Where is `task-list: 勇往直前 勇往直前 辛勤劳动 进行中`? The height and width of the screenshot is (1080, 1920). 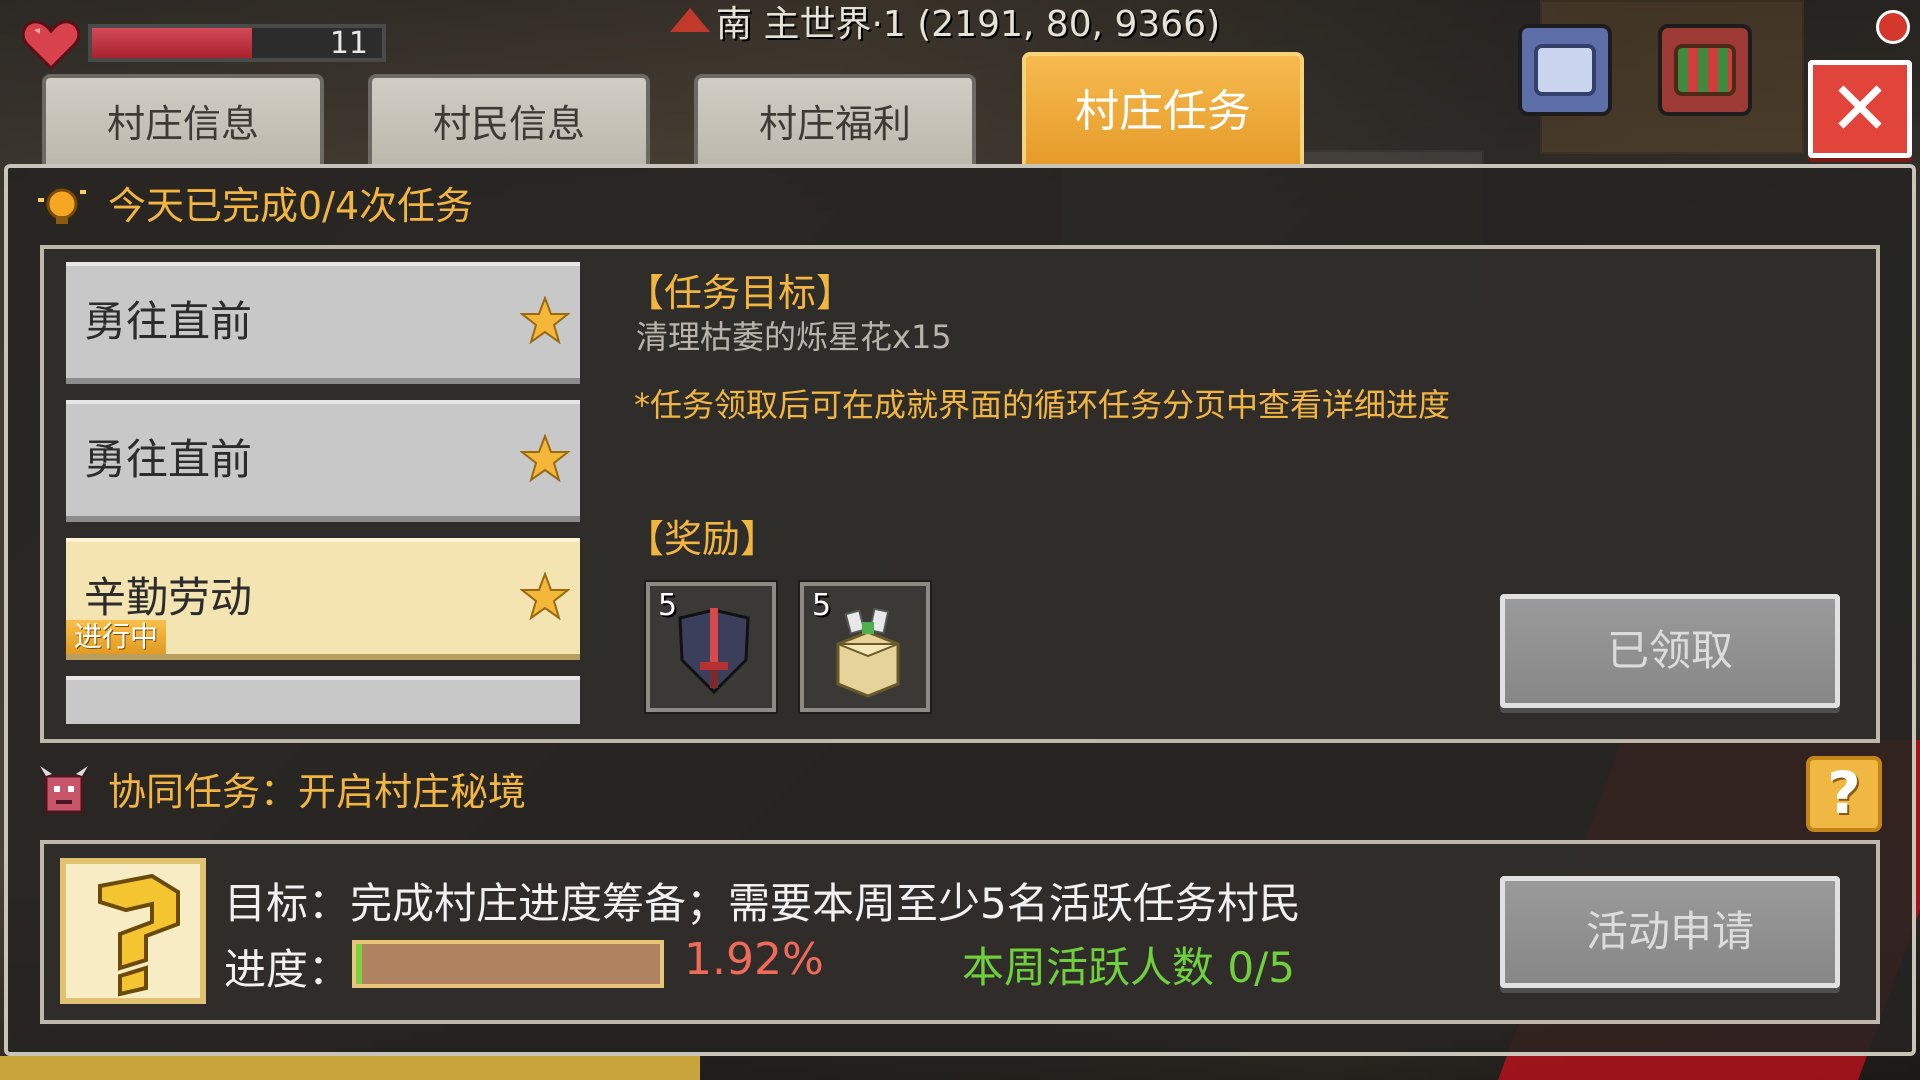 task-list: 勇往直前 勇往直前 辛勤劳动 进行中 is located at coordinates (323, 493).